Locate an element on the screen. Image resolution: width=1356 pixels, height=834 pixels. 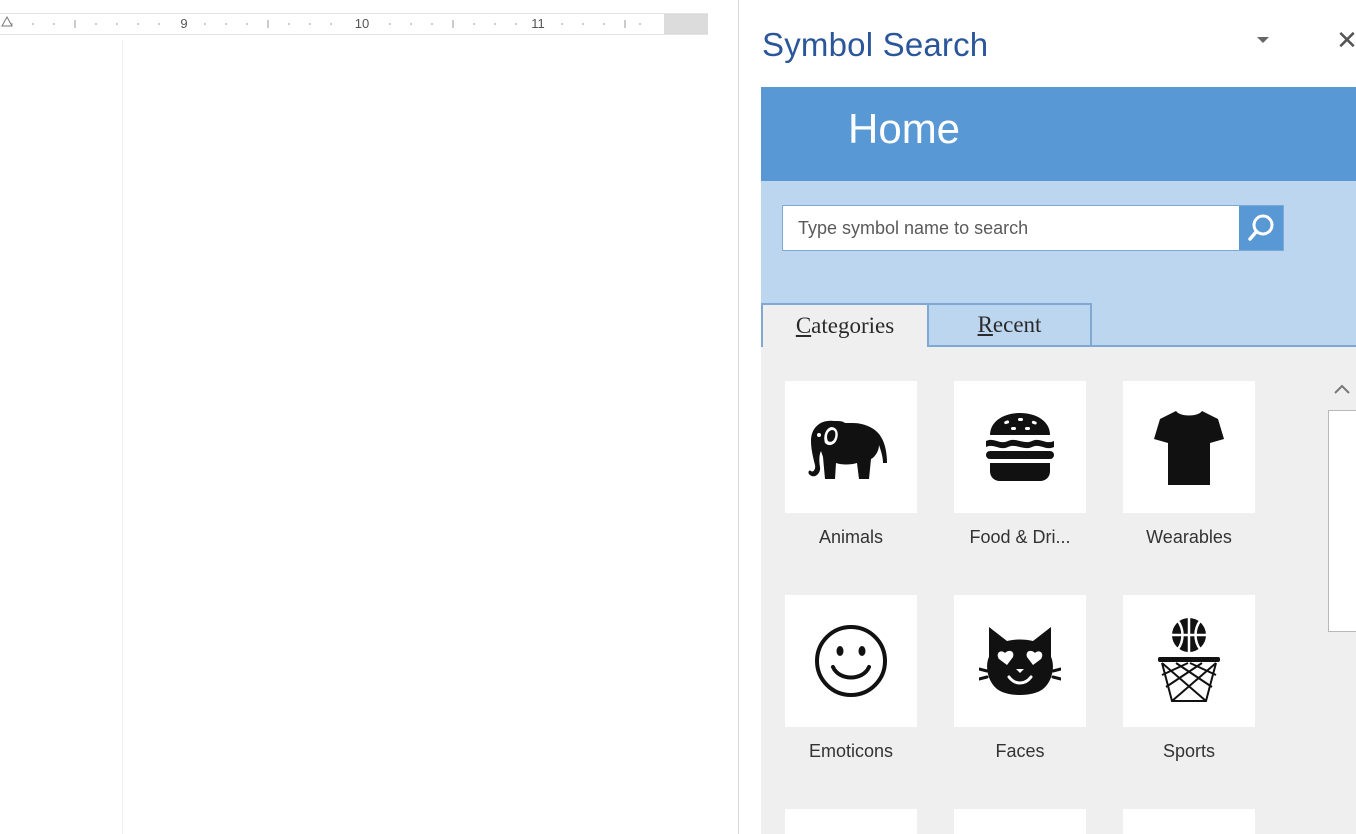
search-box is located at coordinates (1033, 228).